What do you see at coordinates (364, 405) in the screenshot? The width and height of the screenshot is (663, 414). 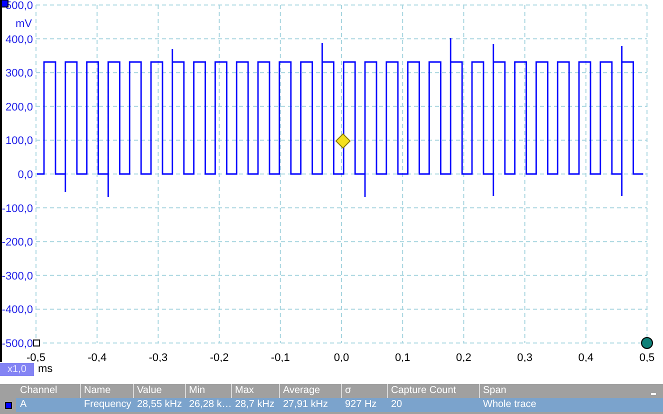 I see `table-cell: 927 Hz` at bounding box center [364, 405].